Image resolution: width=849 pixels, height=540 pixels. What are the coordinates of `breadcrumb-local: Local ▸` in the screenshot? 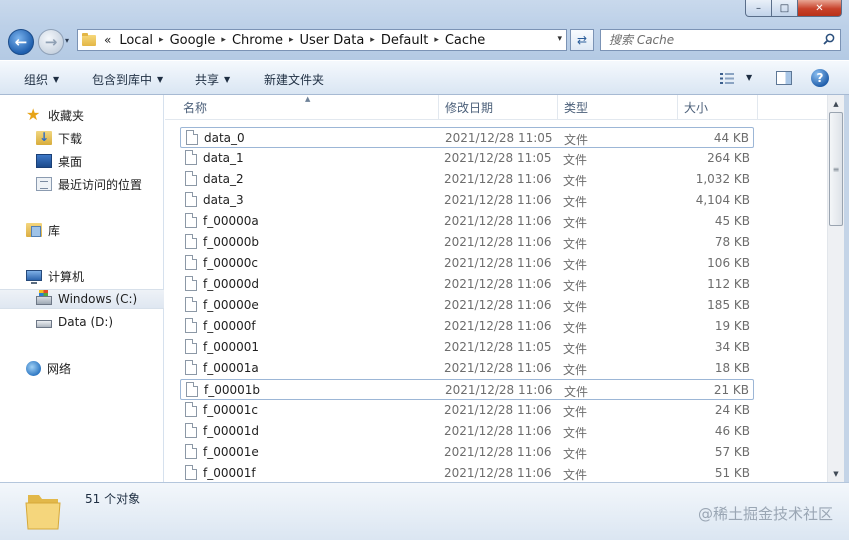 It's located at (144, 40).